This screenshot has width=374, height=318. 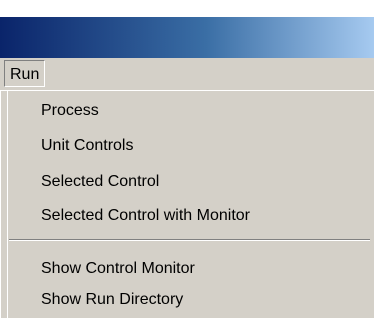 What do you see at coordinates (112, 300) in the screenshot?
I see `menu-item-show-run-directory: Show Run Directory` at bounding box center [112, 300].